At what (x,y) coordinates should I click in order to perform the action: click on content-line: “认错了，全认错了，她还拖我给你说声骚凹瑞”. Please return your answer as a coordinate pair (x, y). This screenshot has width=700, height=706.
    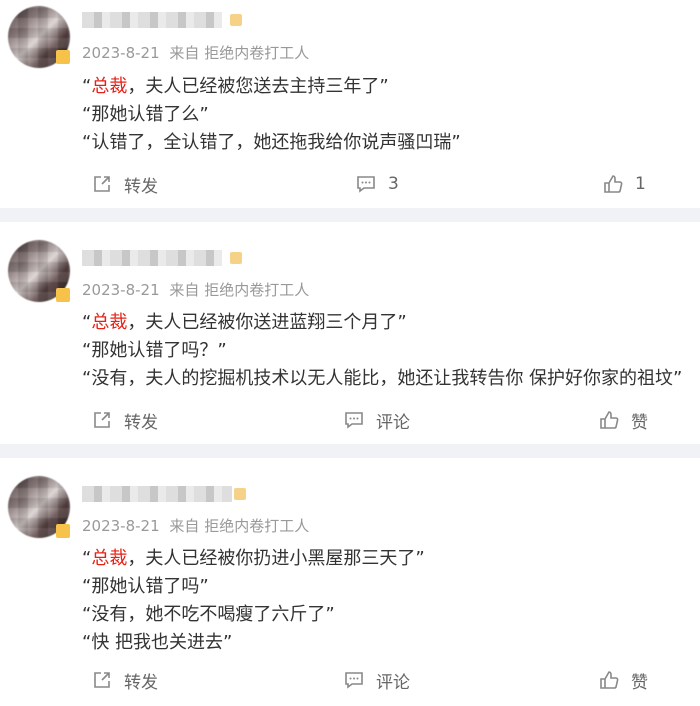
    Looking at the image, I should click on (271, 142).